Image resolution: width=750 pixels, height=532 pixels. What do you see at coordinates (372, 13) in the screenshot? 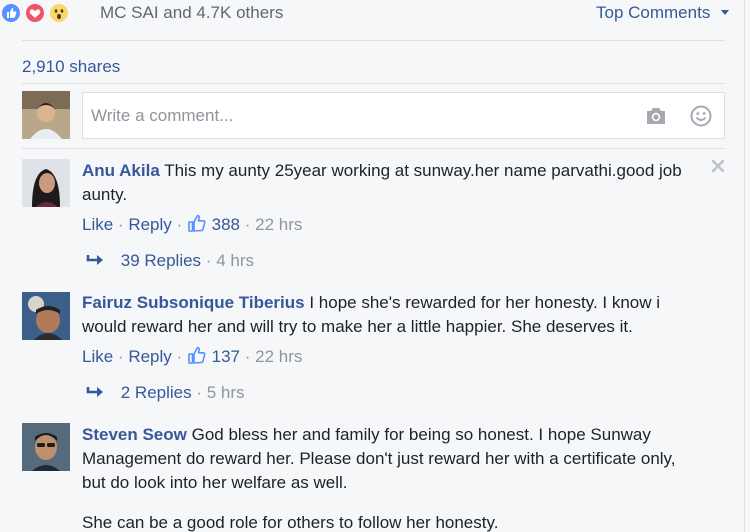
I see `reactions-summary: MC SAI and 4.7K others Top Comments` at bounding box center [372, 13].